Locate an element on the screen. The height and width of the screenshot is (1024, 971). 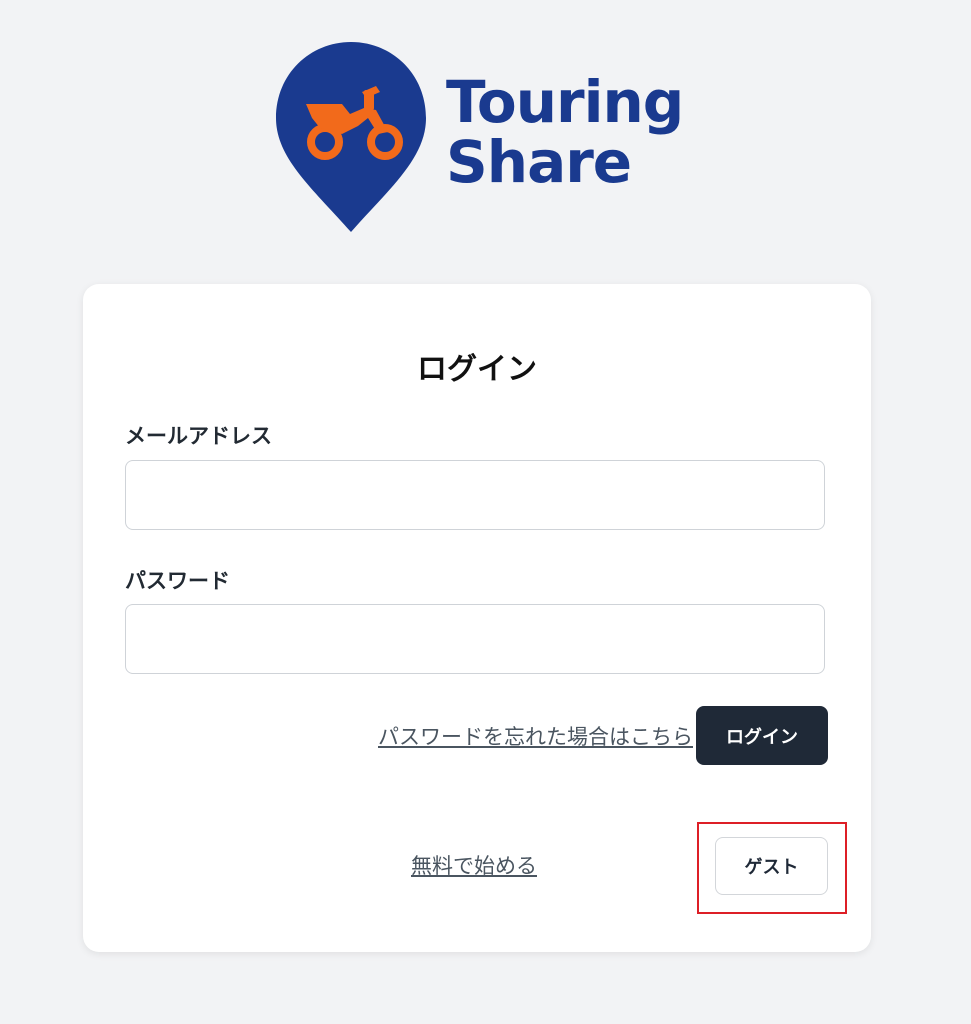
brand-name: Touring Share is located at coordinates (565, 132).